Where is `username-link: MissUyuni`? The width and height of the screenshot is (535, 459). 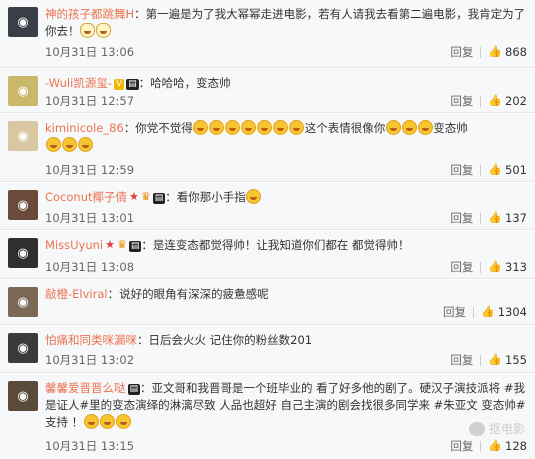 username-link: MissUyuni is located at coordinates (74, 245).